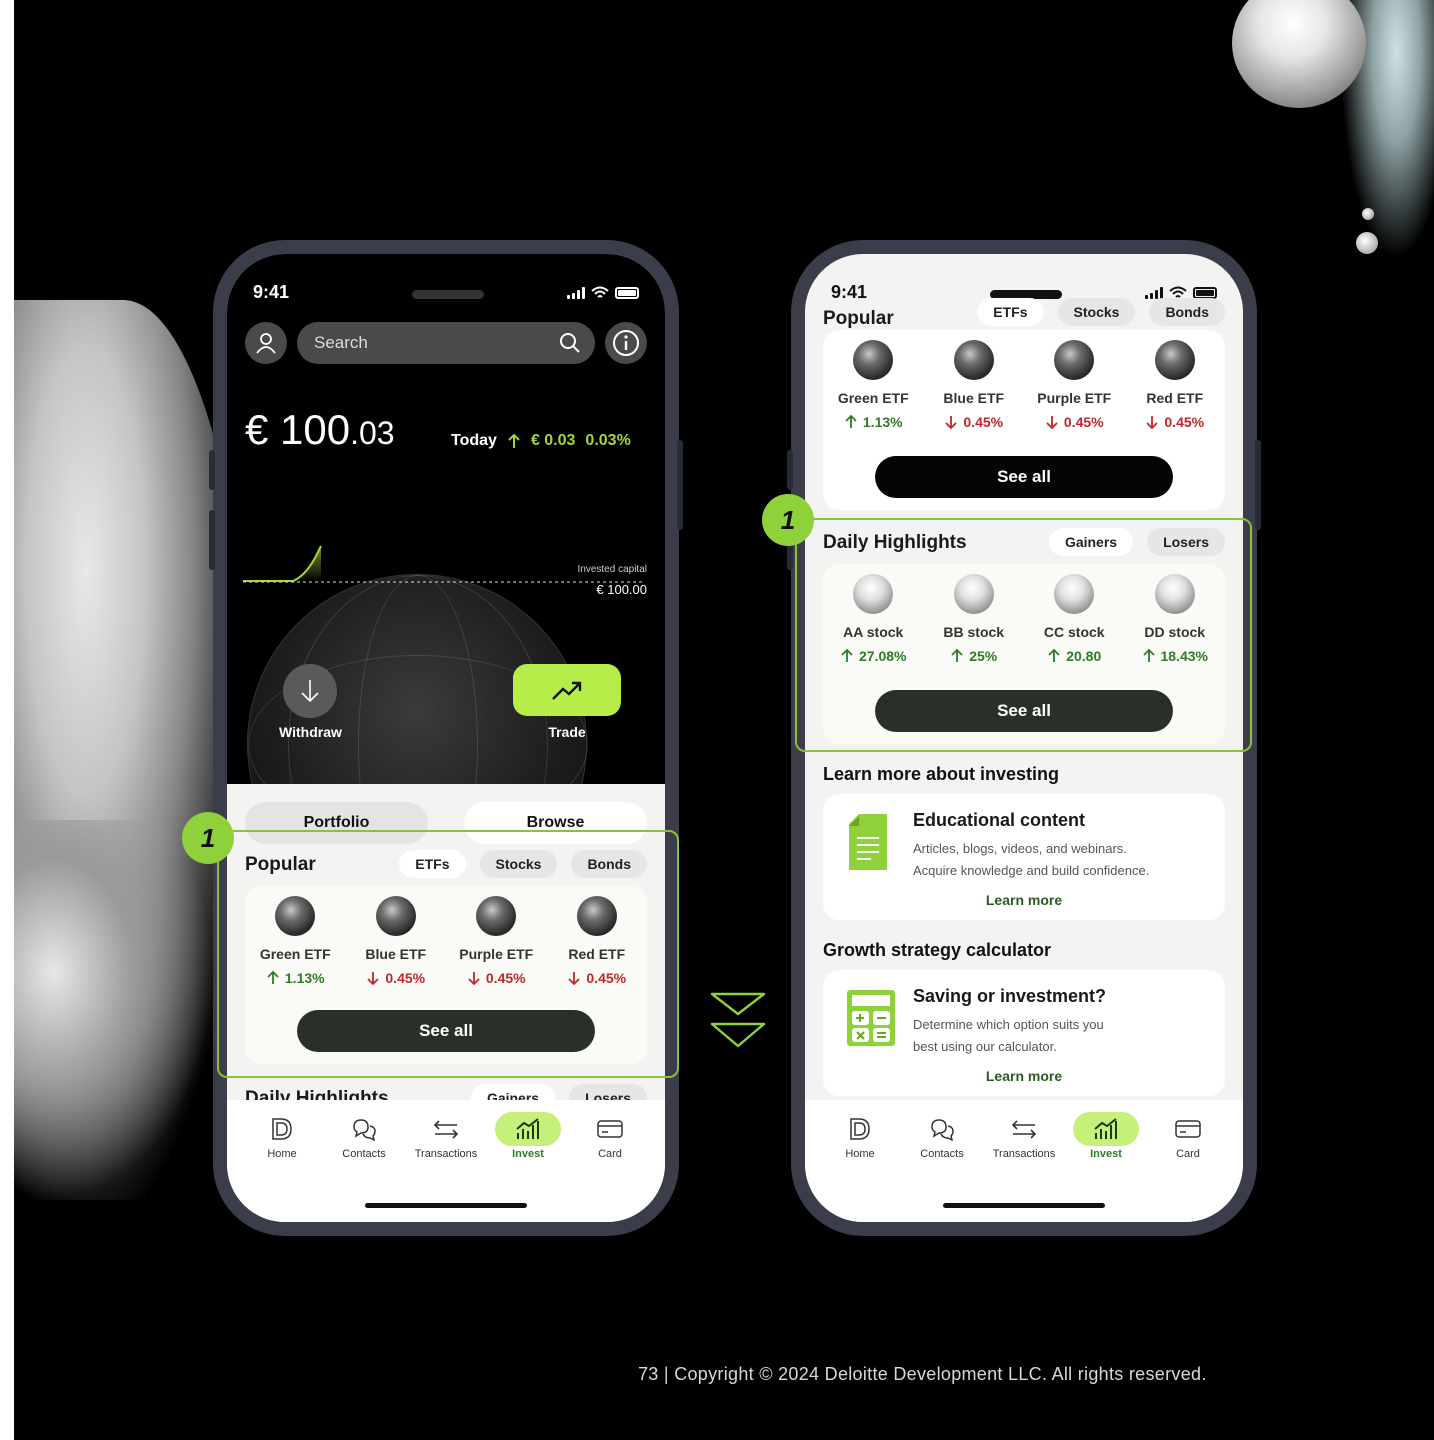 The width and height of the screenshot is (1434, 1440). What do you see at coordinates (873, 422) in the screenshot?
I see `asset-change: 1.13%` at bounding box center [873, 422].